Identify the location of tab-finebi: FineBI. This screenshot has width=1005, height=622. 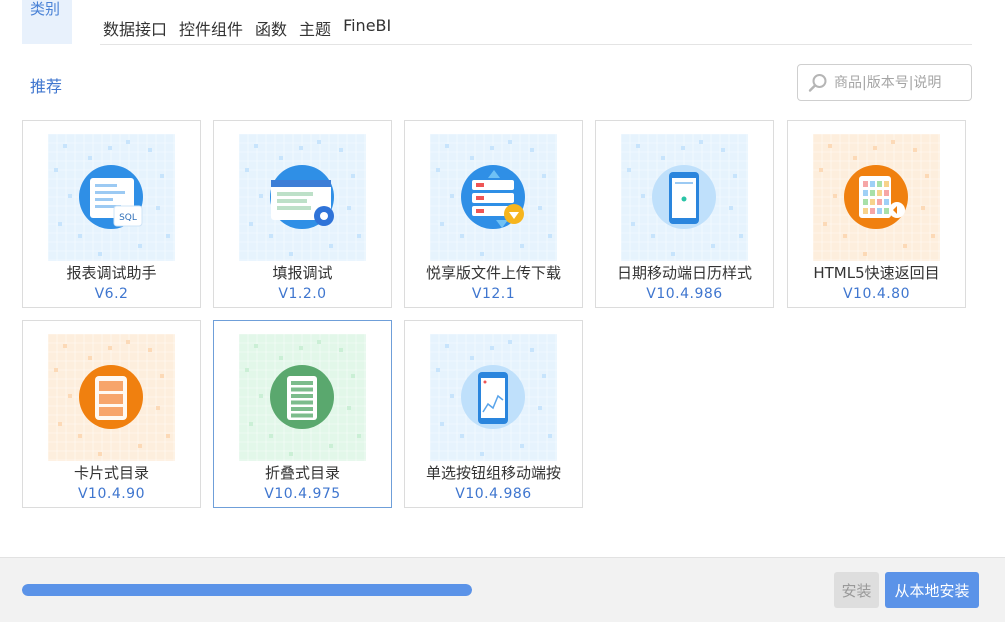
(367, 27).